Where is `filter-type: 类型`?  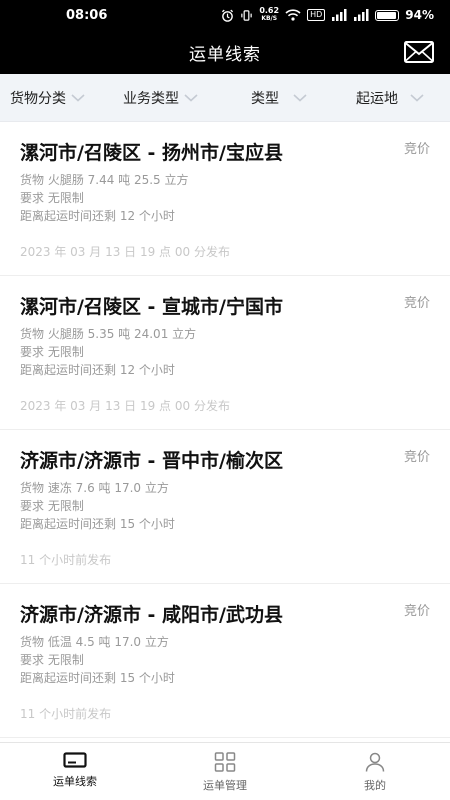
filter-type: 类型 is located at coordinates (279, 98).